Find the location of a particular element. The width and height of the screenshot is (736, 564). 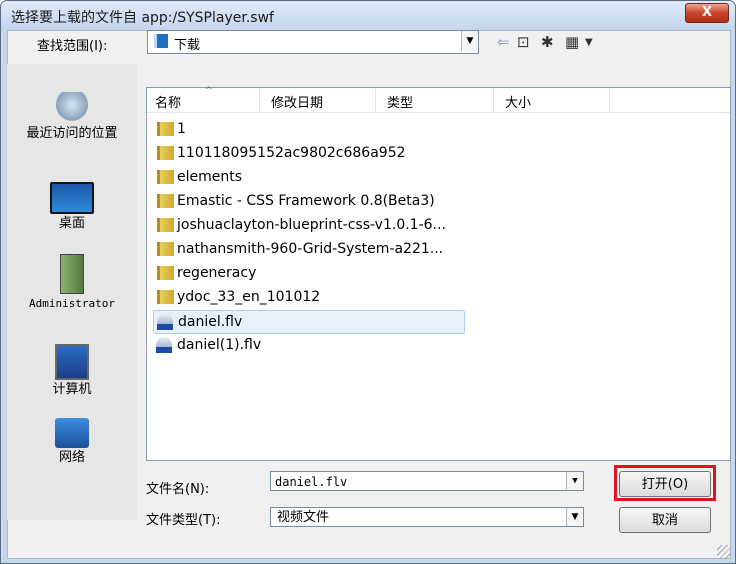

place-desktop: 桌面 is located at coordinates (72, 206).